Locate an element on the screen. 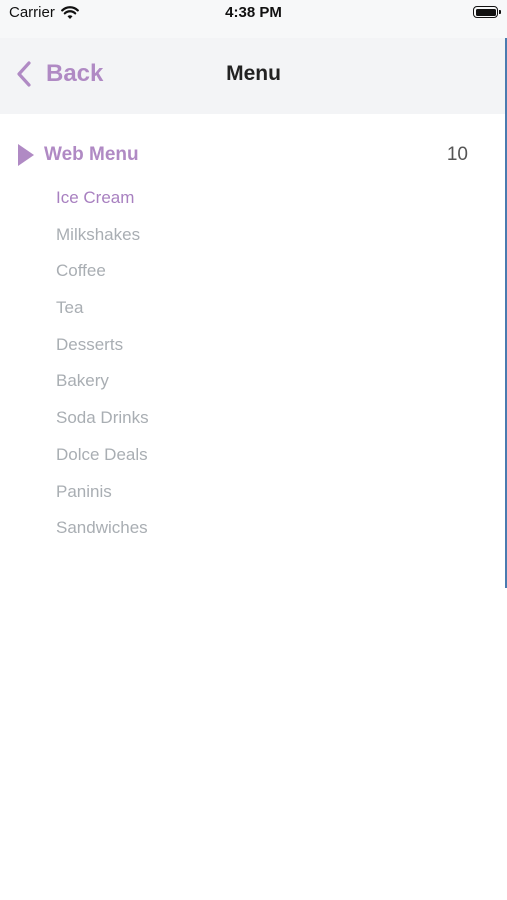  section-title: Web Menu is located at coordinates (91, 154).